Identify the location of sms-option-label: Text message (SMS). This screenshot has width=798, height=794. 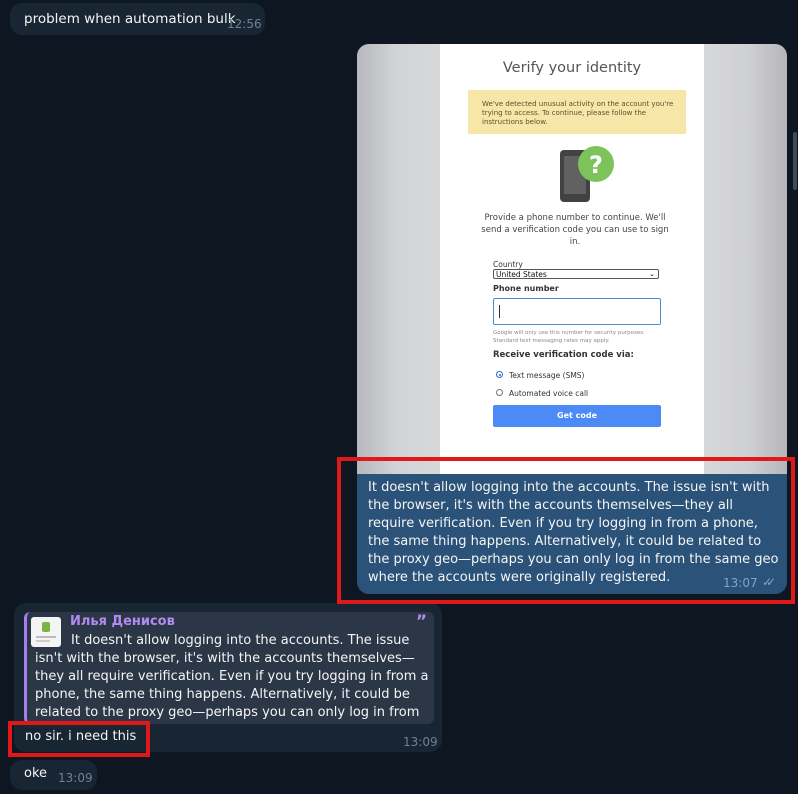
(547, 375).